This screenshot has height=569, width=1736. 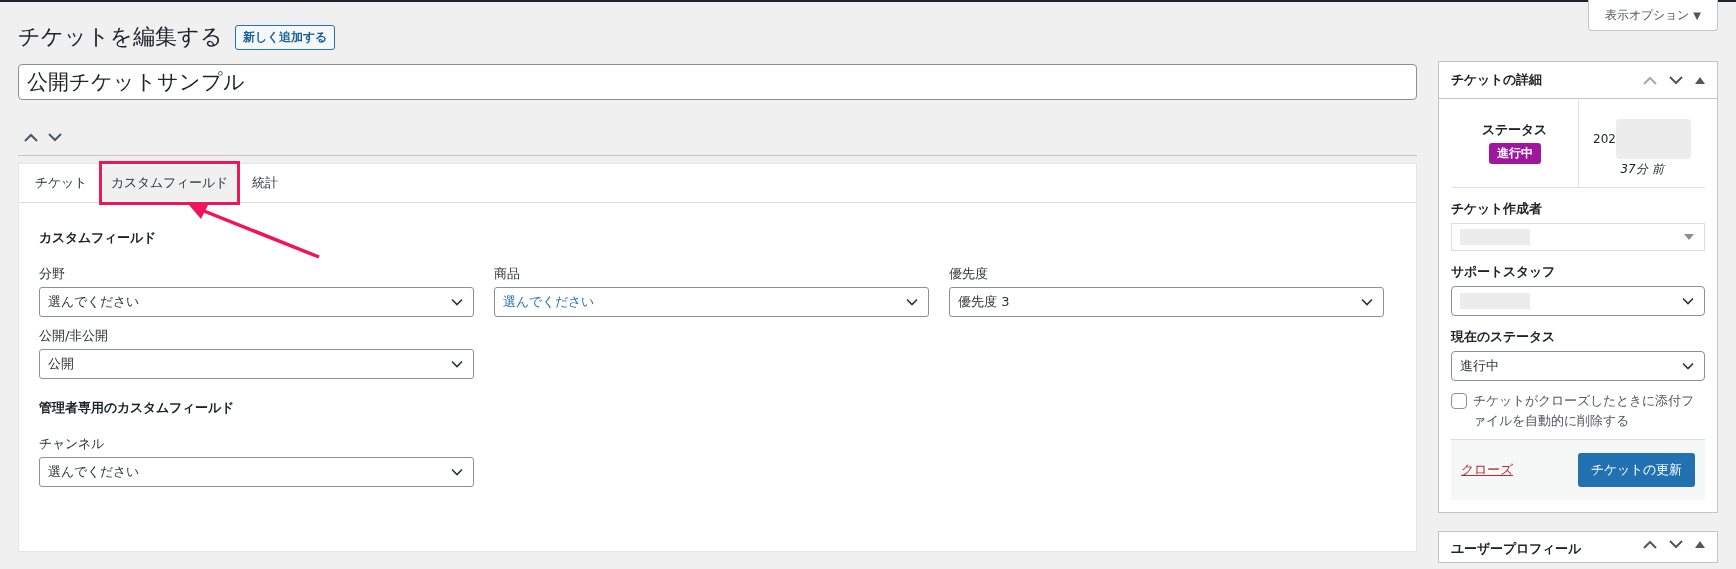 I want to click on section-heading: 管理者専用のカスタムフィールド, so click(x=137, y=408).